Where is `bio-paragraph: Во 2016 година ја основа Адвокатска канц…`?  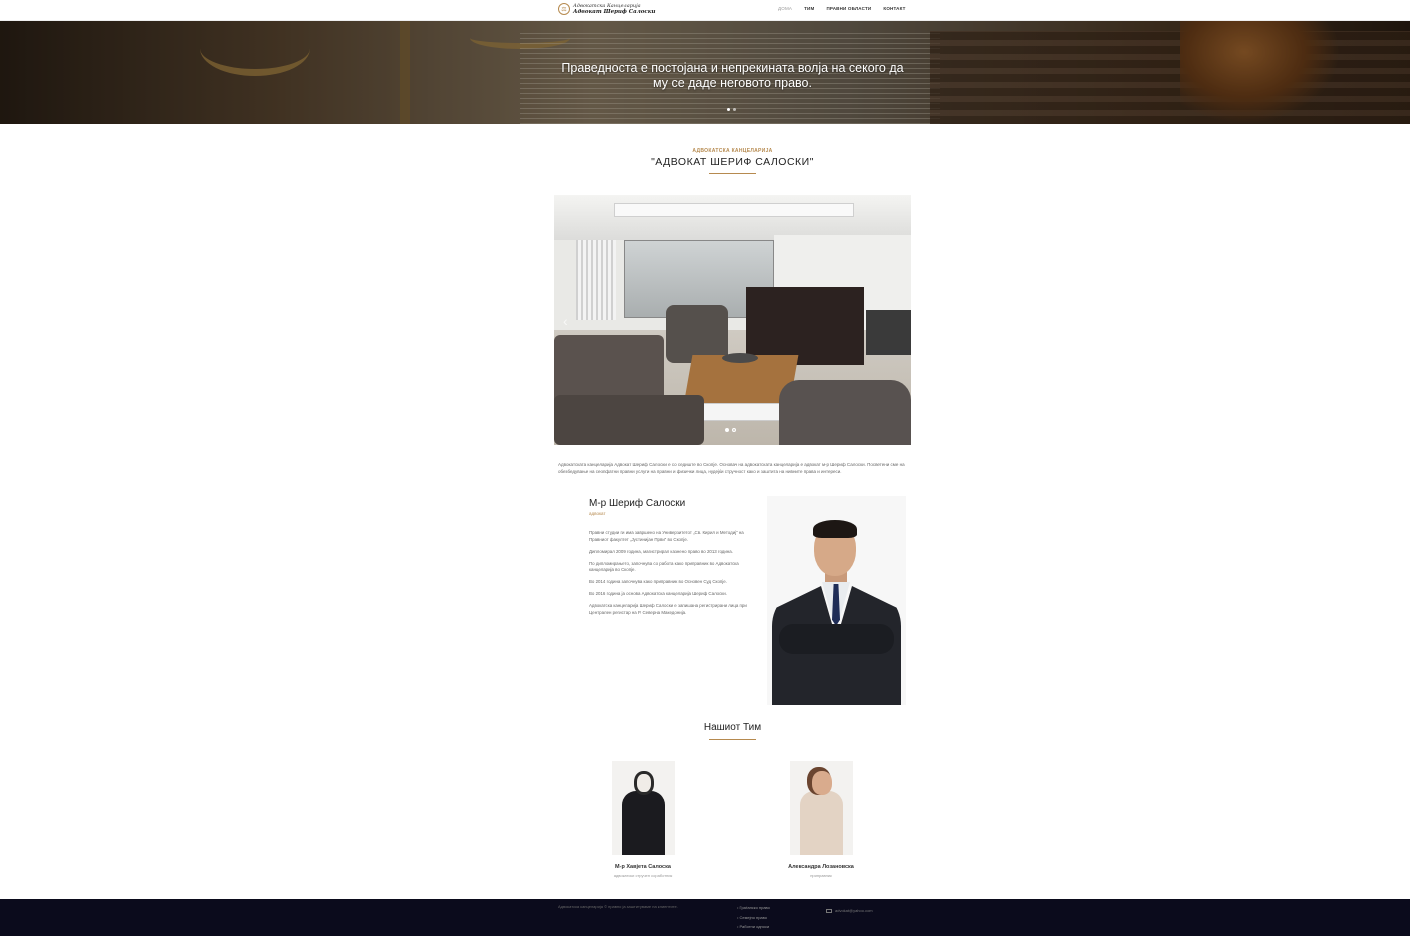
bio-paragraph: Во 2016 година ја основа Адвокатска канц… is located at coordinates (658, 593).